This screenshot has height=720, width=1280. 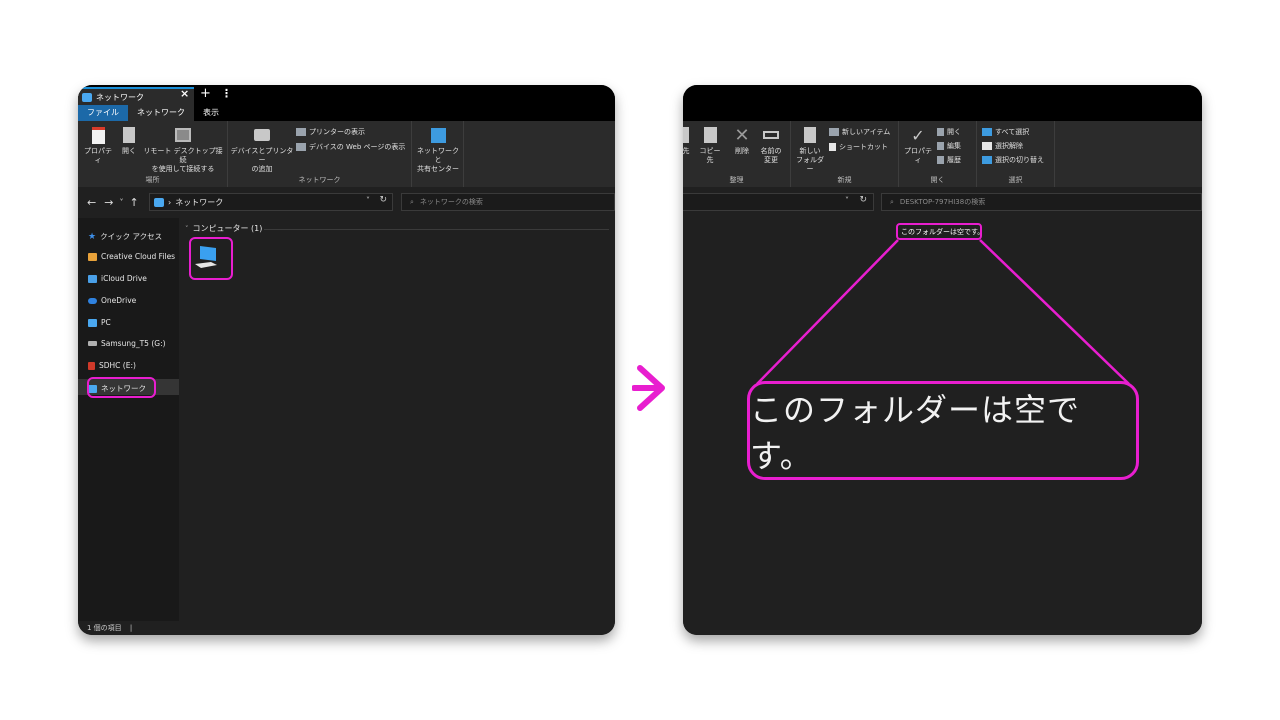 I want to click on title-bar: ネットワーク × + ⋮, so click(x=346, y=95).